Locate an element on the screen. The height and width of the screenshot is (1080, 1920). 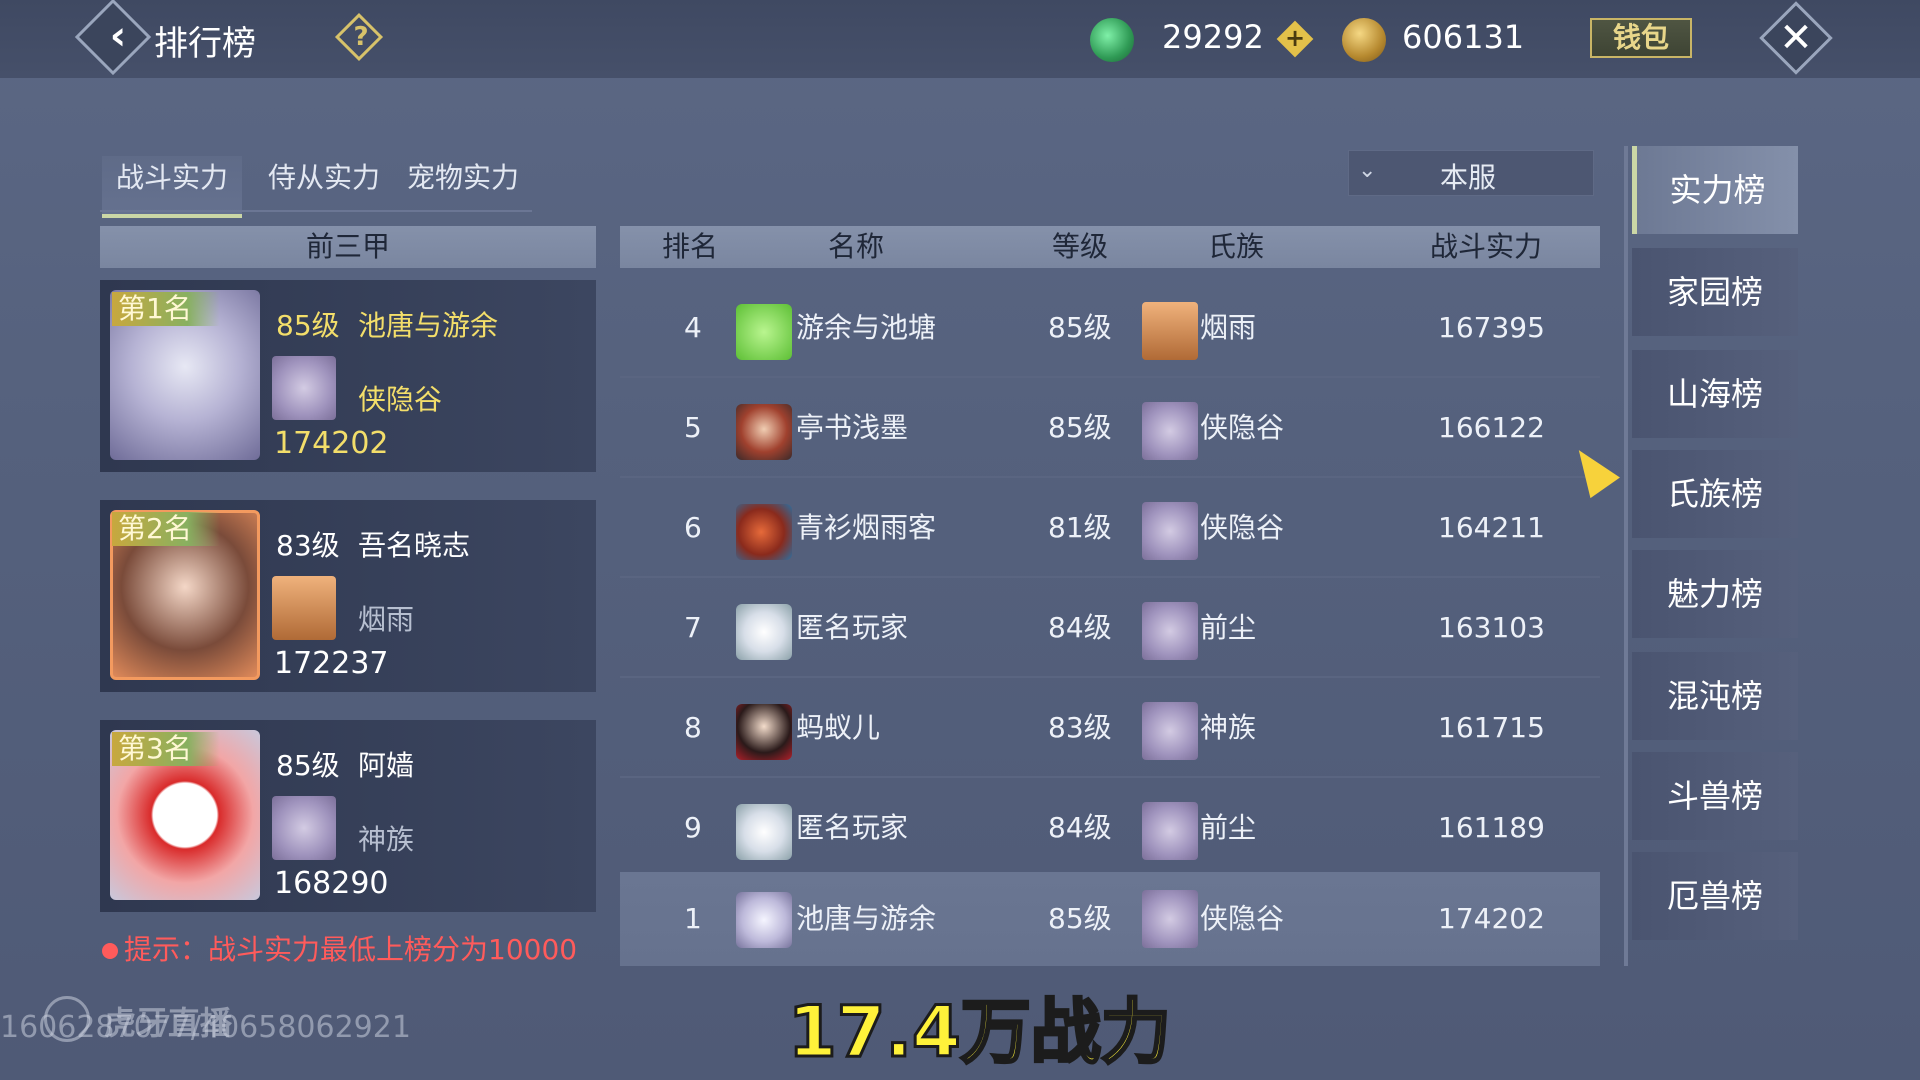
row-power: 167395 is located at coordinates (1491, 327).